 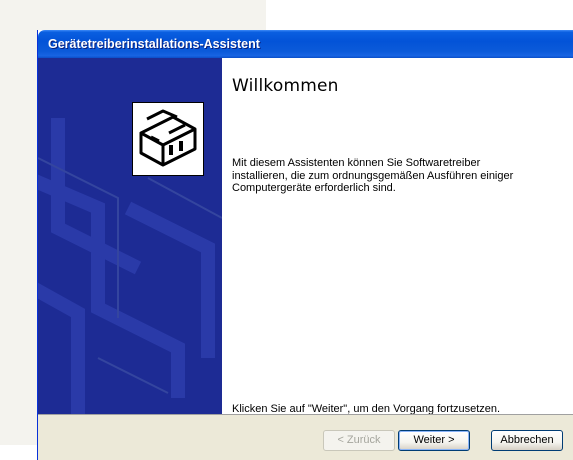 What do you see at coordinates (285, 86) in the screenshot?
I see `page-title: Willkommen` at bounding box center [285, 86].